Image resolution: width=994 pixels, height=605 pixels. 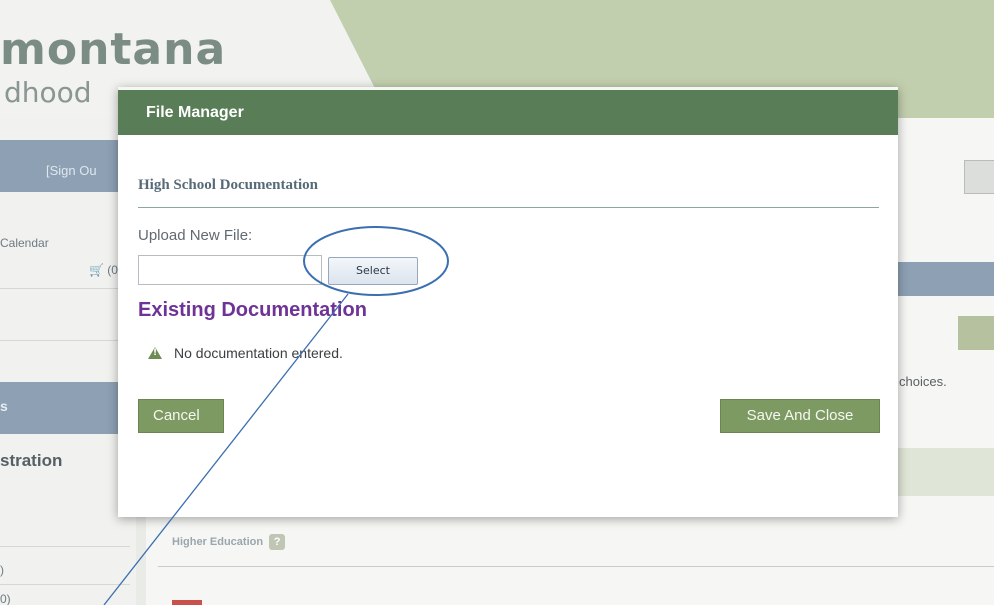 What do you see at coordinates (65, 408) in the screenshot?
I see `sidebar-section-band` at bounding box center [65, 408].